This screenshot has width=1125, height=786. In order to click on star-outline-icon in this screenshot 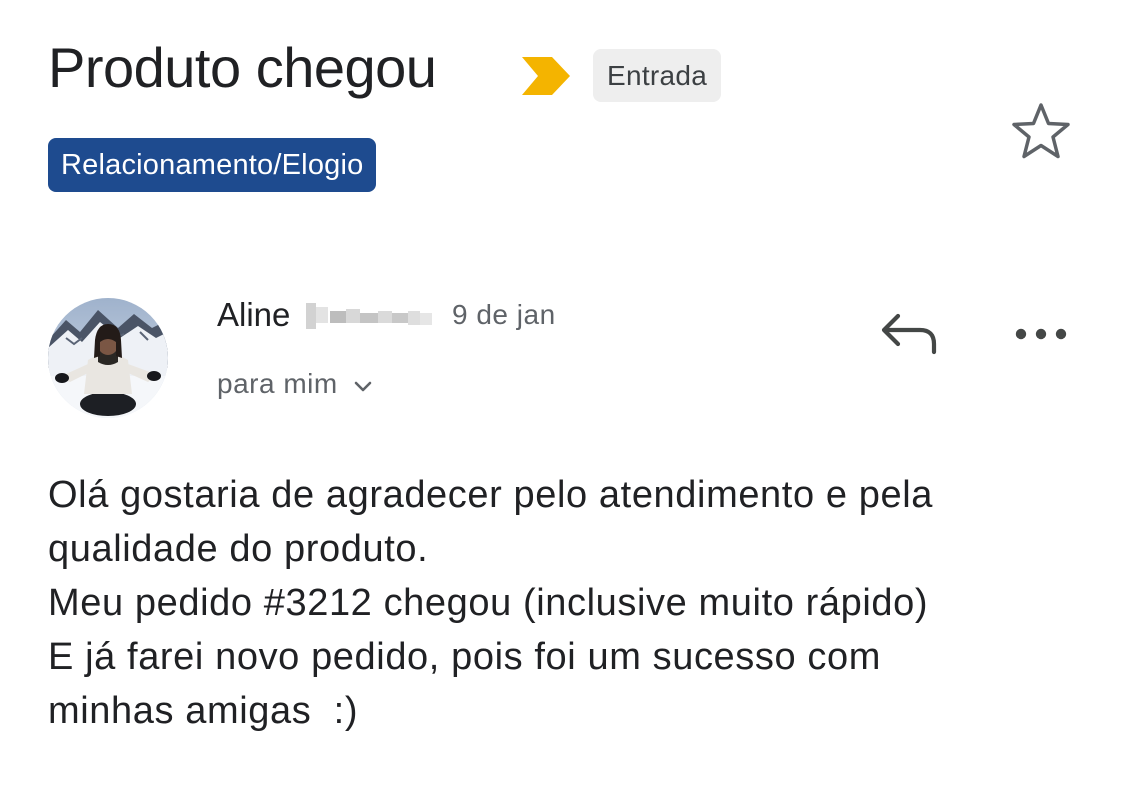, I will do `click(1041, 131)`.